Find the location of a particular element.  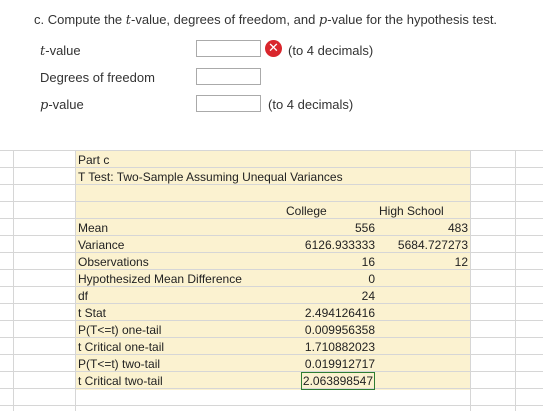

college-value: 0.019912717 is located at coordinates (340, 364).